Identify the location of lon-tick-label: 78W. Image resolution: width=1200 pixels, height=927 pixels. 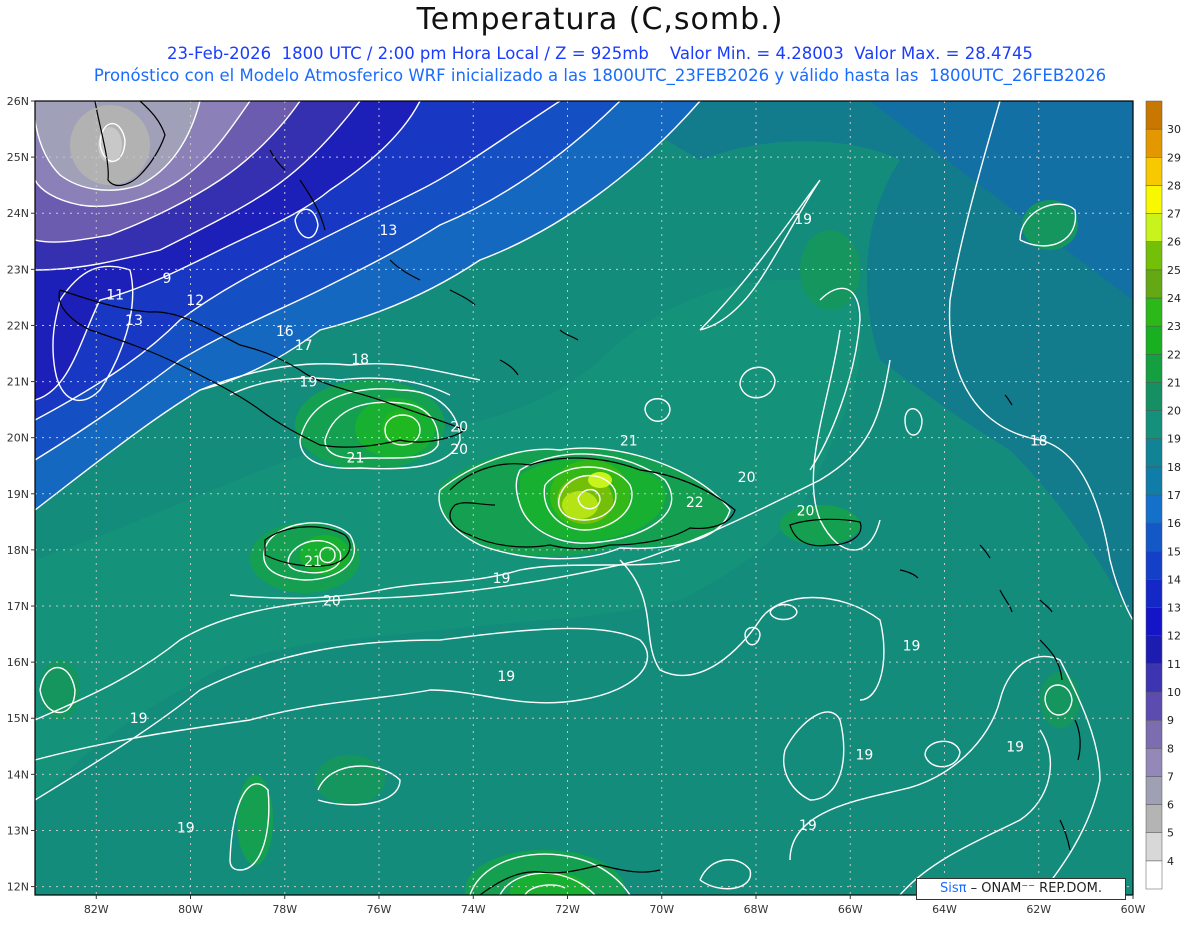
(284, 909).